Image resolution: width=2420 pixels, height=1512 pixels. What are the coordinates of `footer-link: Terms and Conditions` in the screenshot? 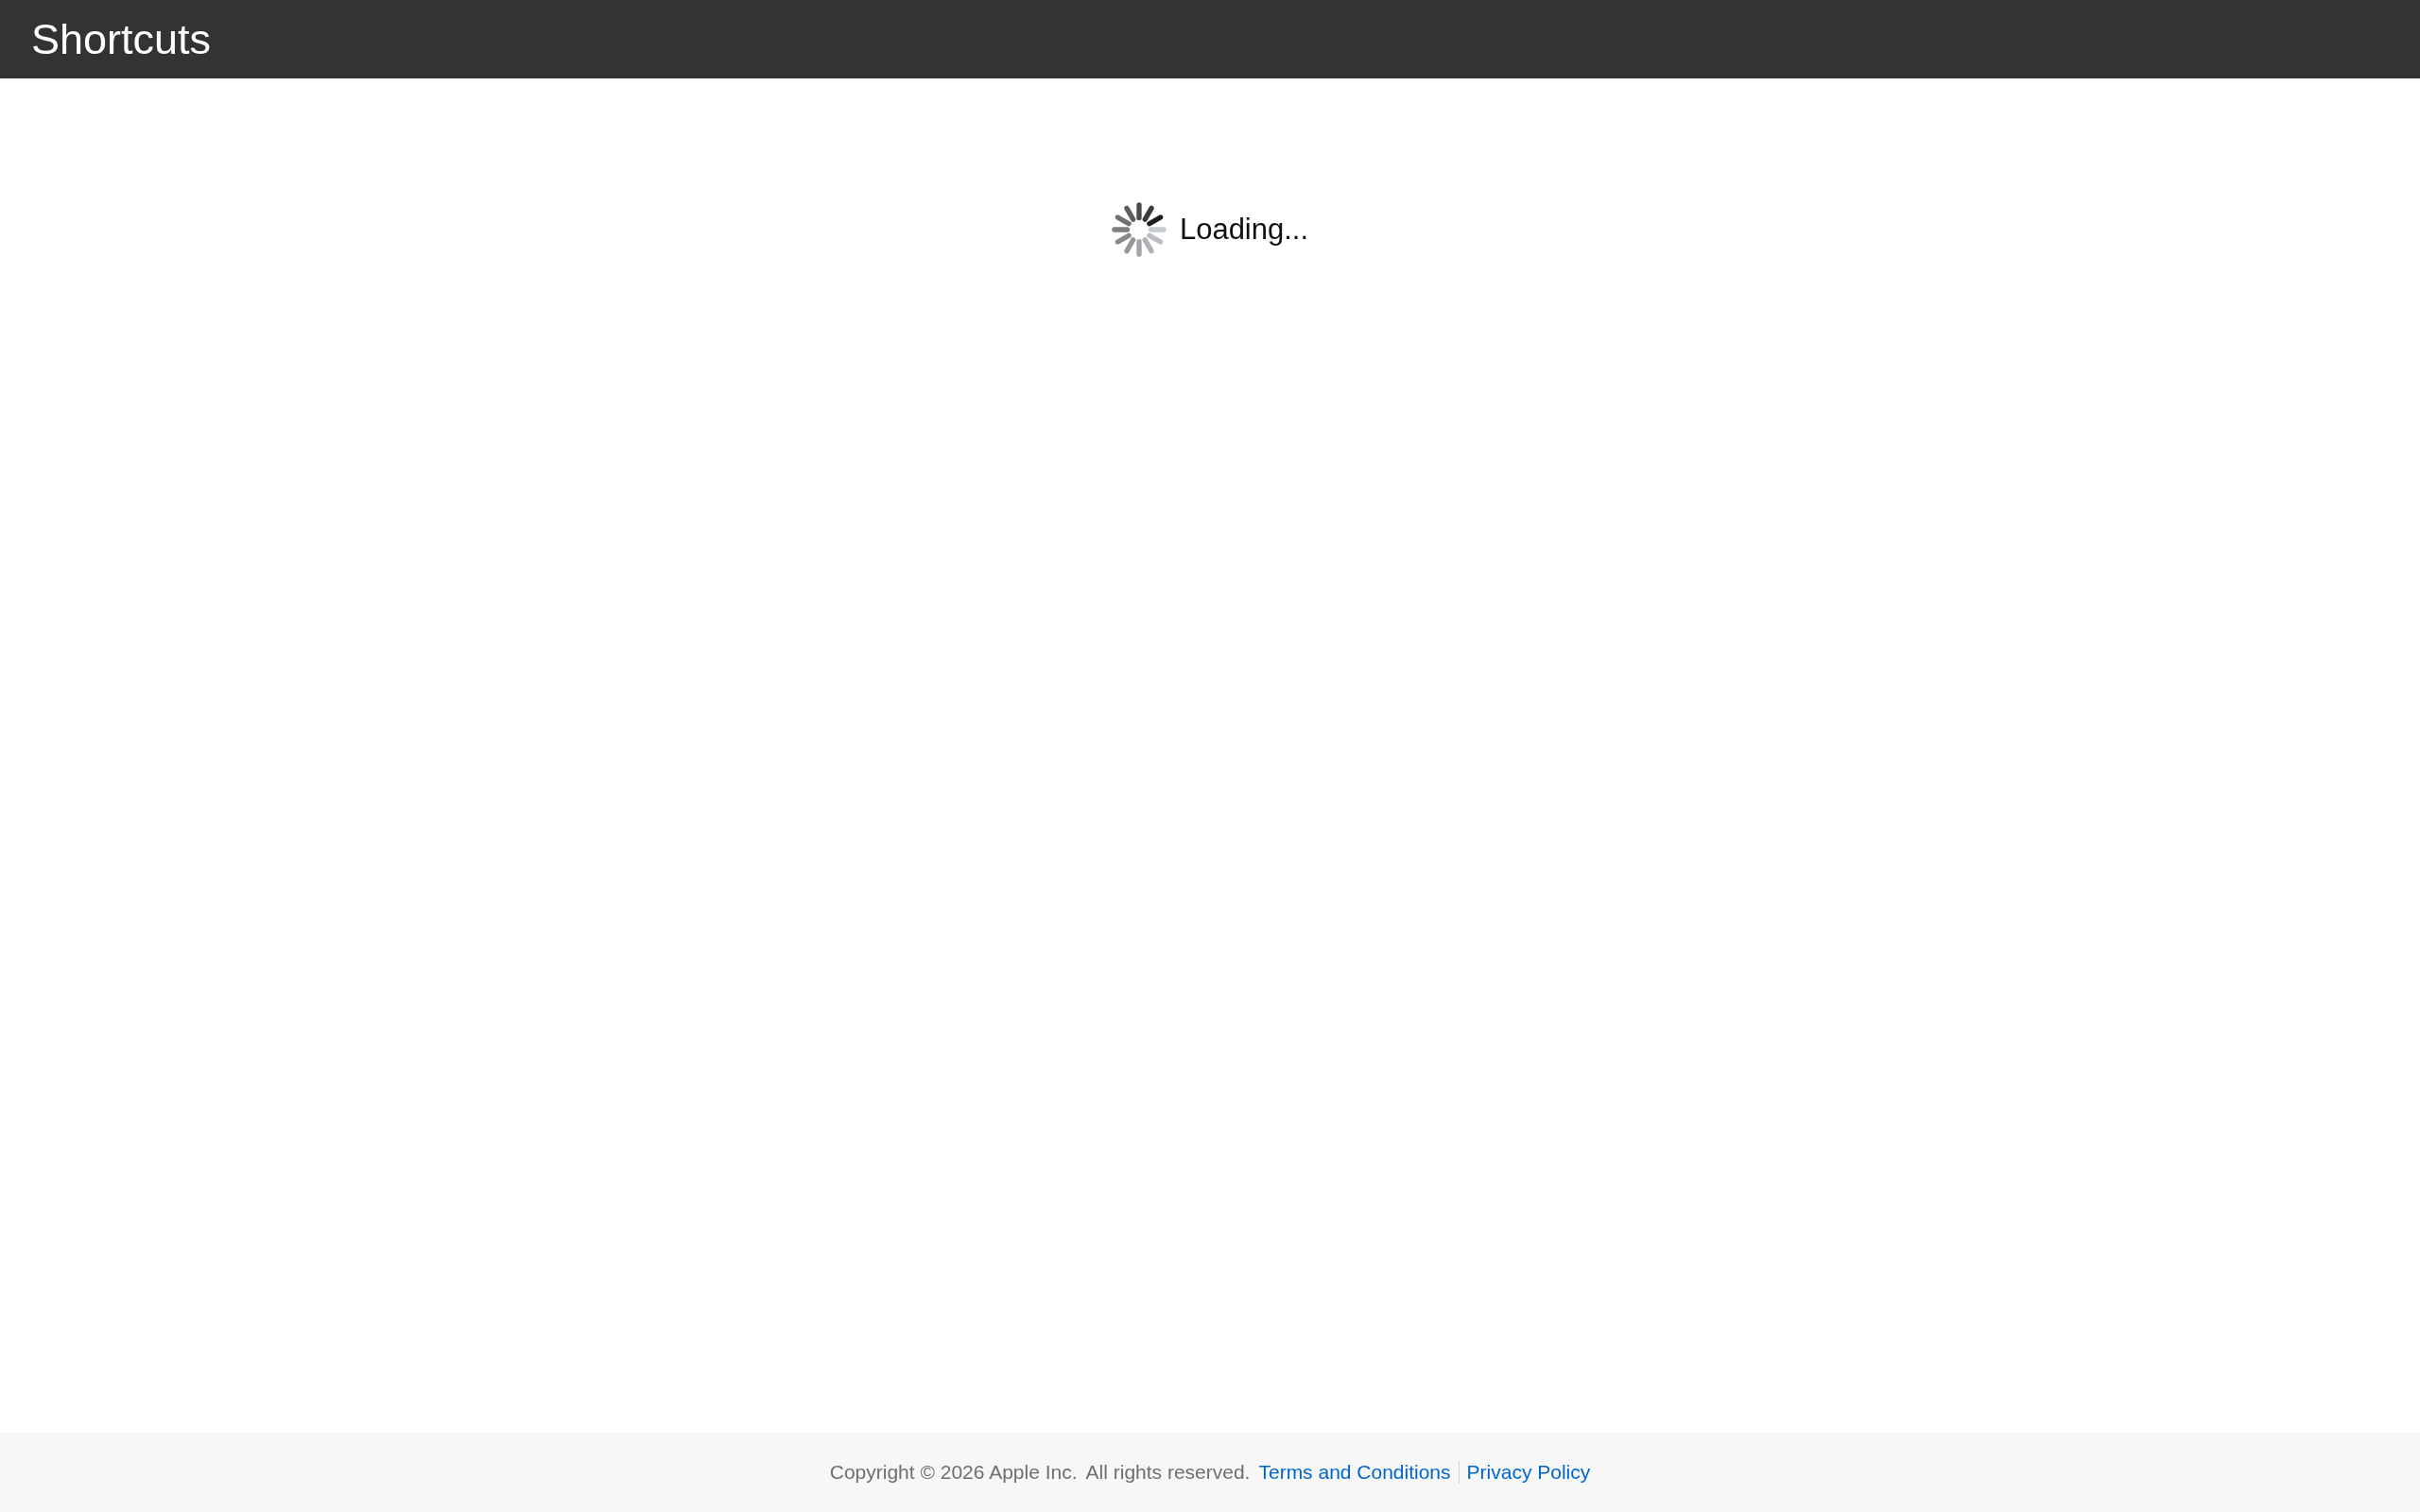 It's located at (1354, 1472).